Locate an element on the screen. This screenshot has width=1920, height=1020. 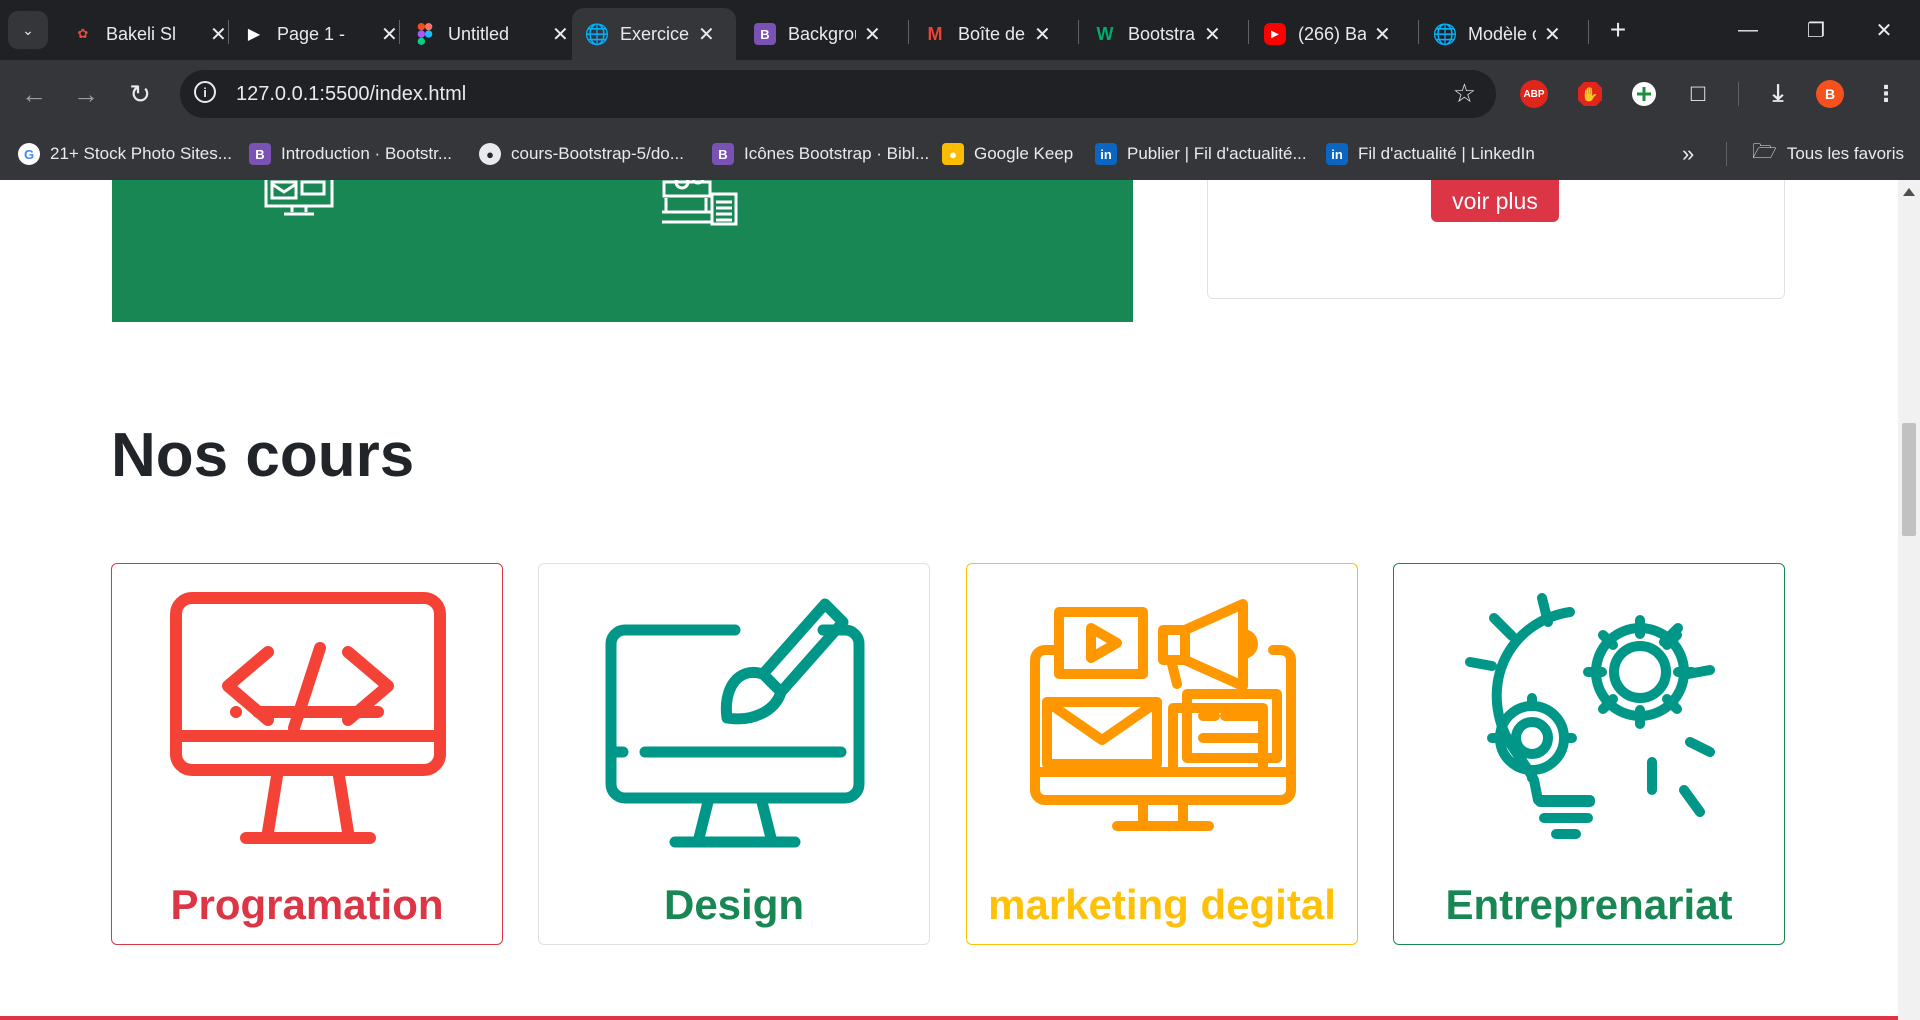
tab-exercice-active: 🌐 Exercice ✕ is located at coordinates (654, 34).